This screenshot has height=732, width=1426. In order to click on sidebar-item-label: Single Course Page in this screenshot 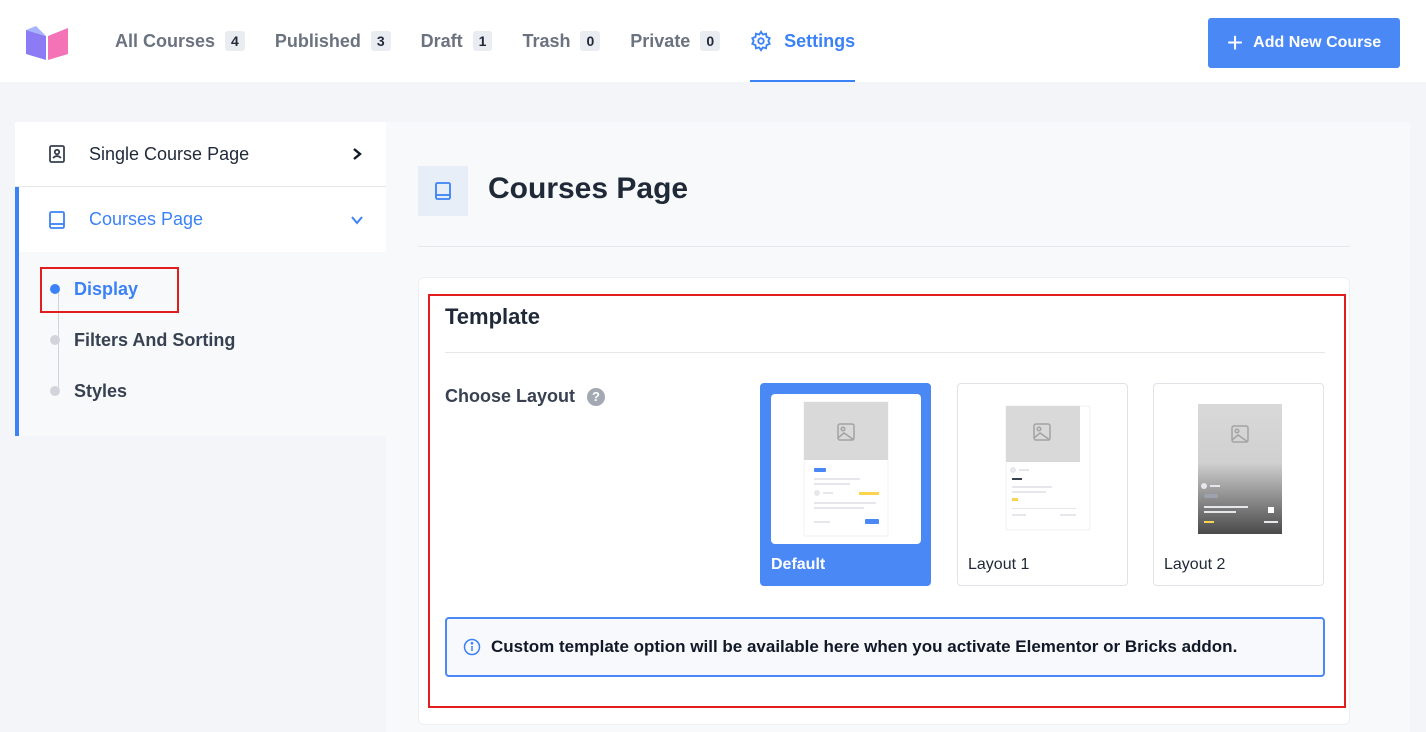, I will do `click(169, 153)`.